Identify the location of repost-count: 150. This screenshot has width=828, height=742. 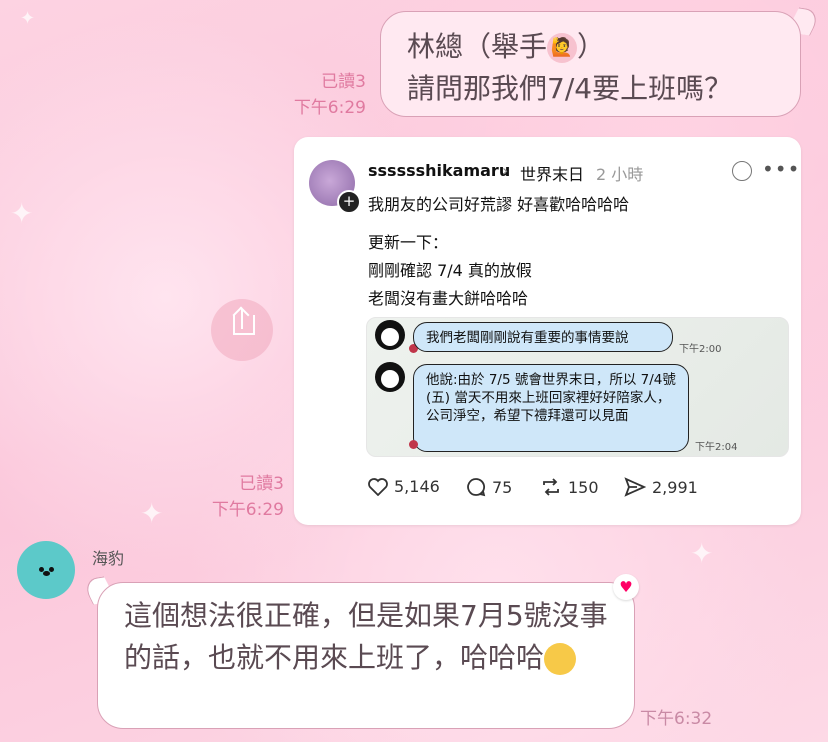
(583, 487).